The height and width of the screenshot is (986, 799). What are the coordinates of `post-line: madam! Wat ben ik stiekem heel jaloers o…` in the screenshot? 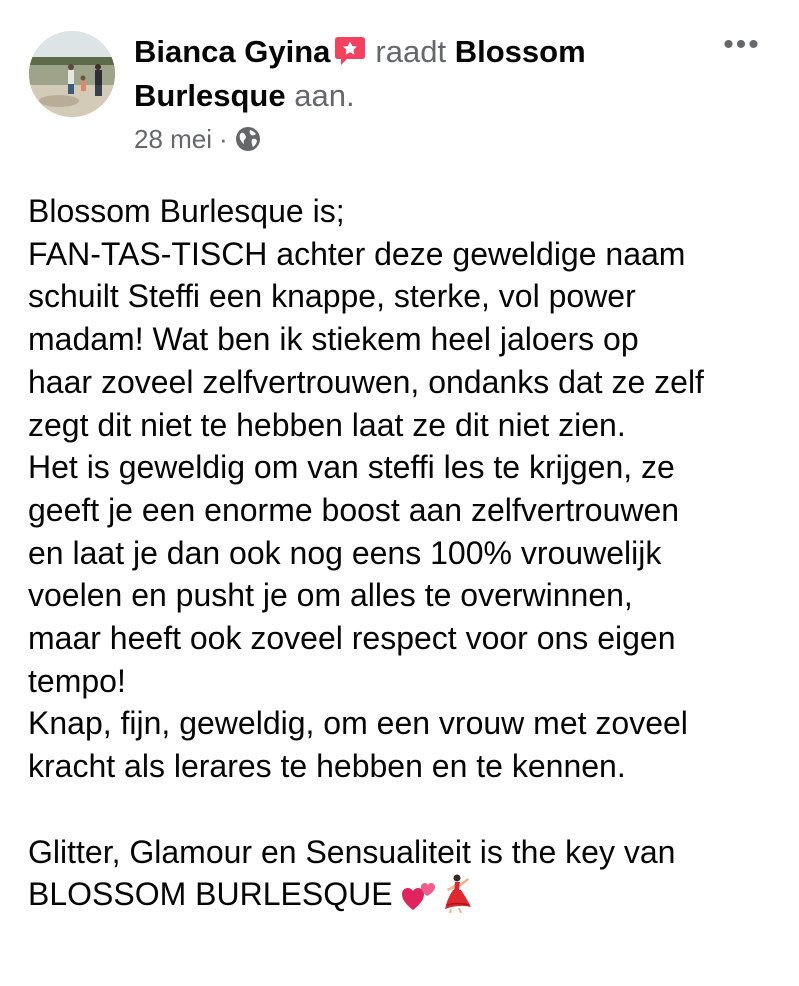 It's located at (333, 339).